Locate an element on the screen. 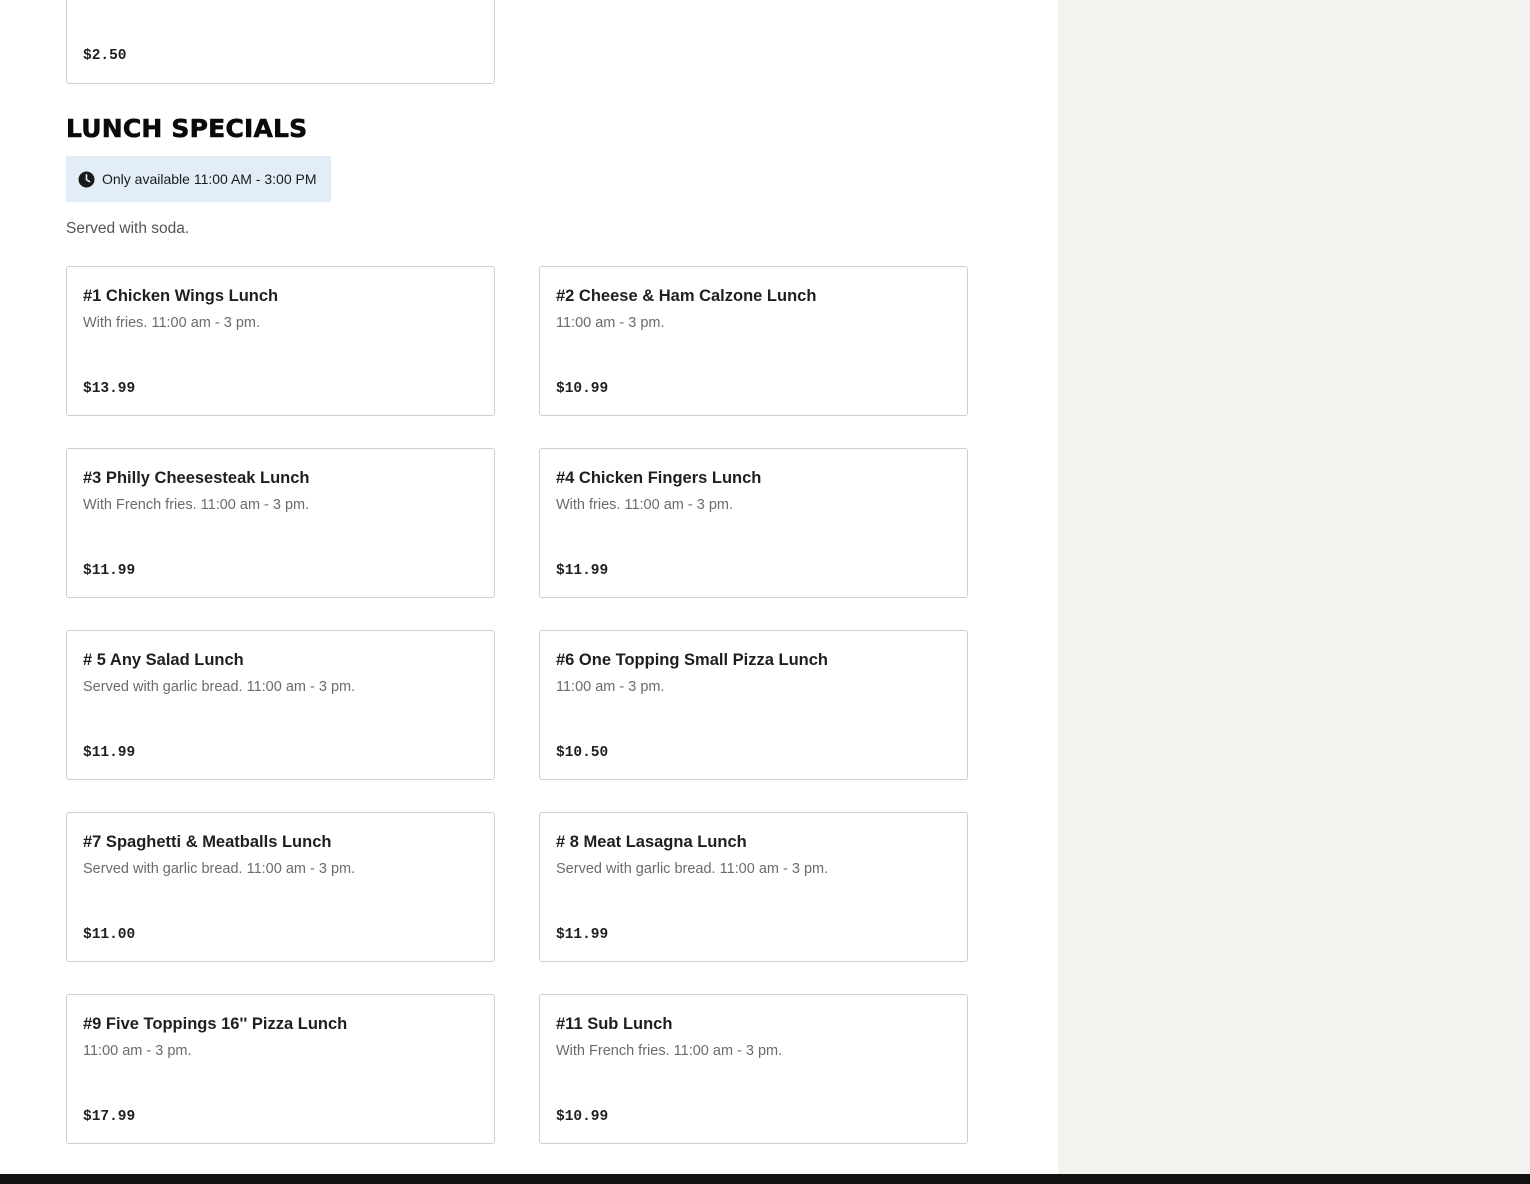 The width and height of the screenshot is (1530, 1184). item-price: $10.50 is located at coordinates (582, 753).